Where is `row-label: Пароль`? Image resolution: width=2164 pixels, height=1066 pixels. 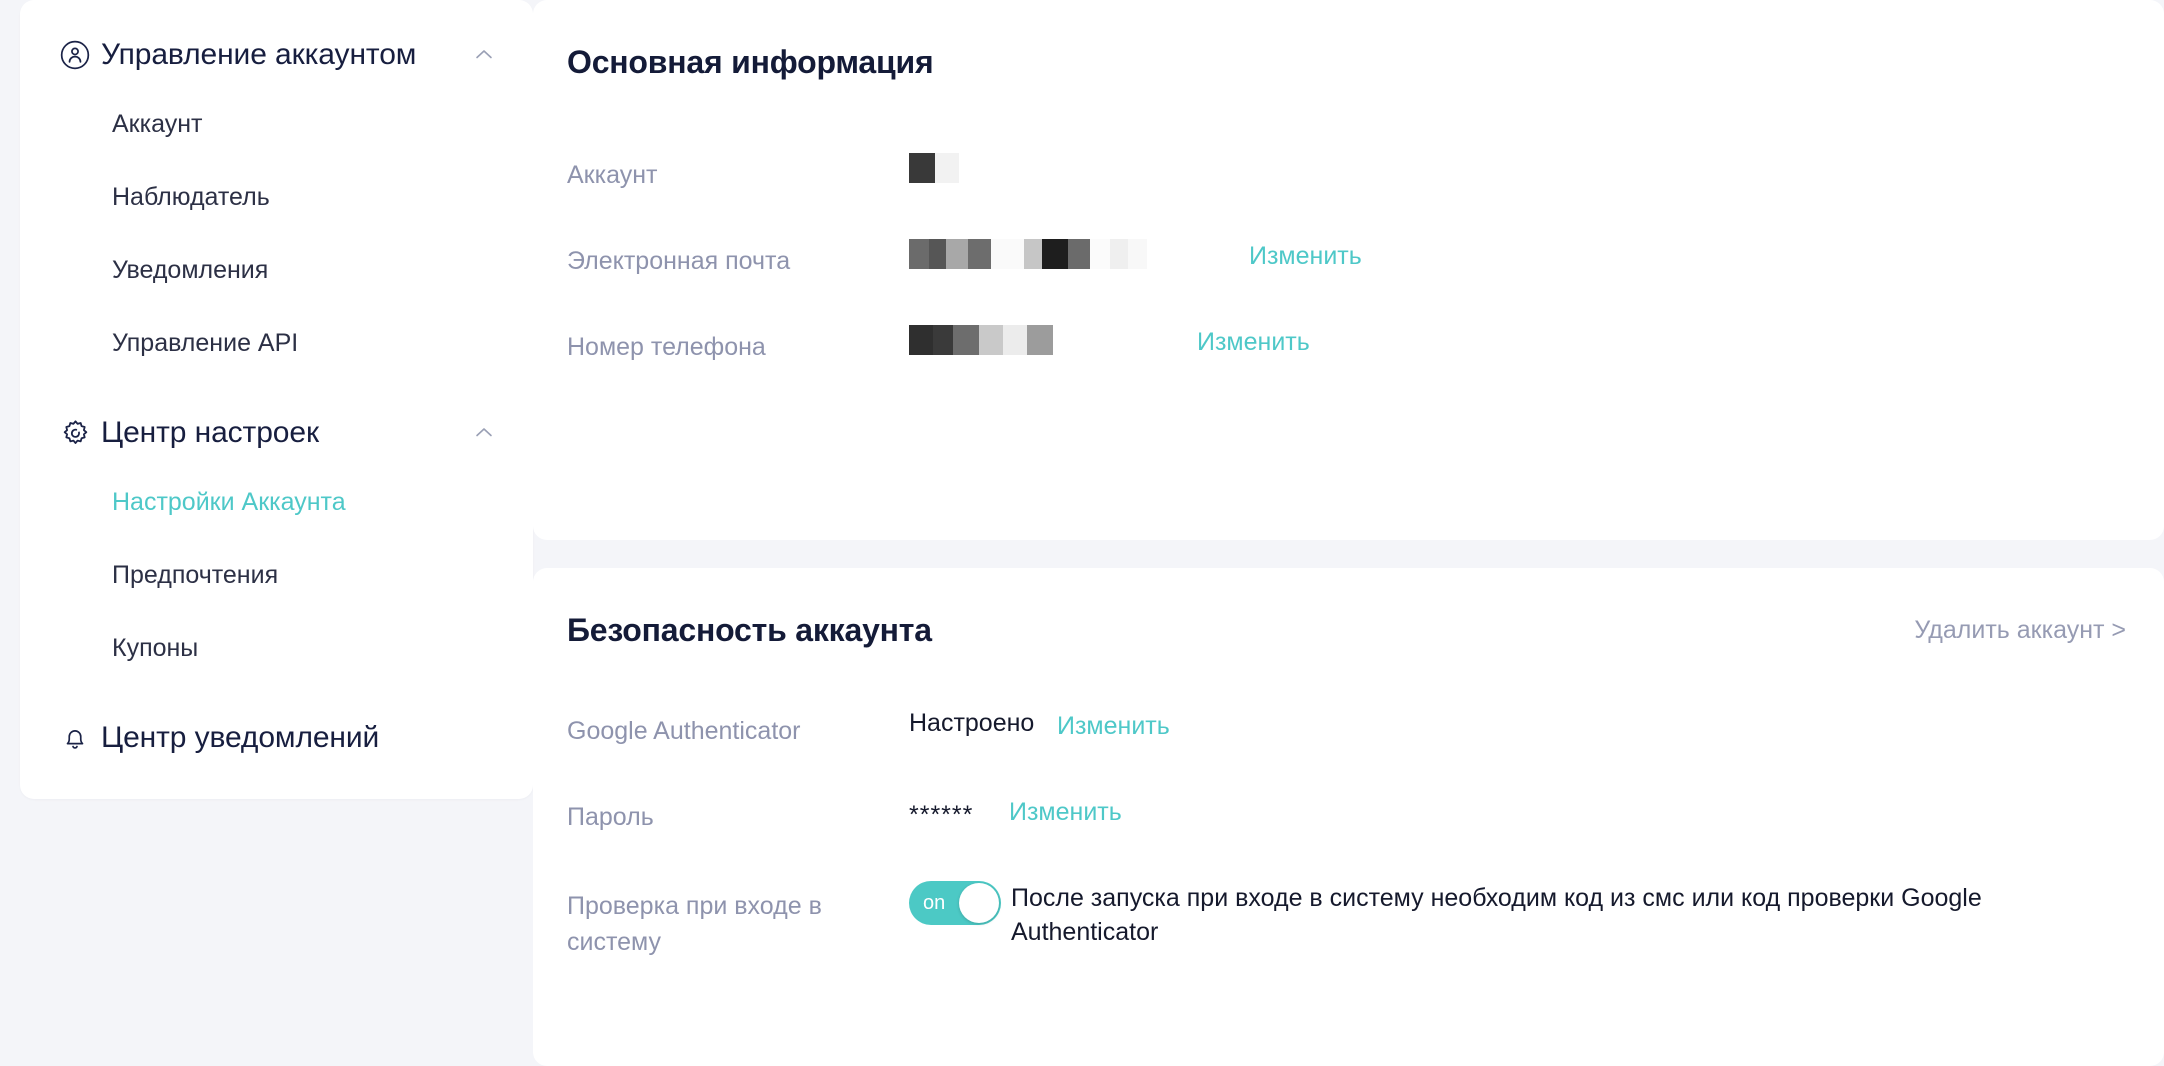 row-label: Пароль is located at coordinates (610, 817).